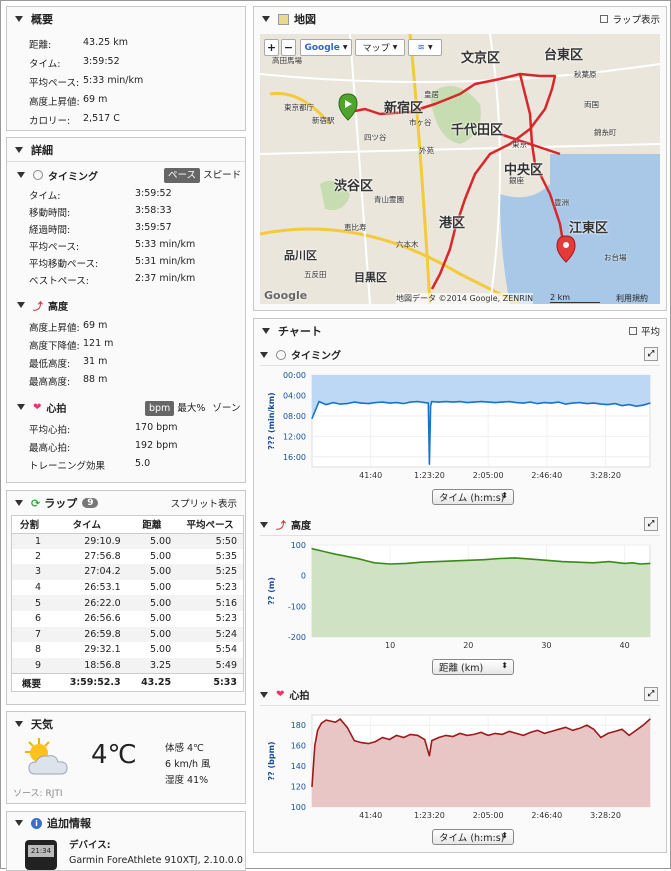  Describe the element at coordinates (380, 47) in the screenshot. I see `map-type-button: マップ ▼` at that location.